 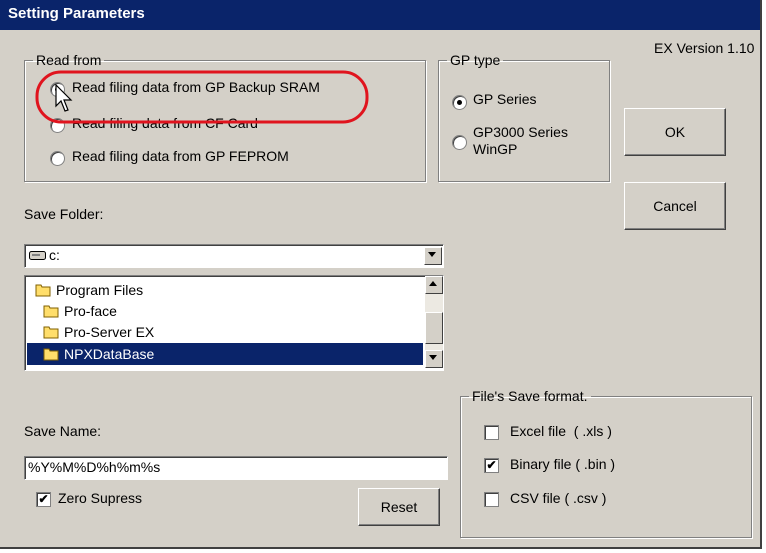 I want to click on drive-dropdown-button, so click(x=433, y=256).